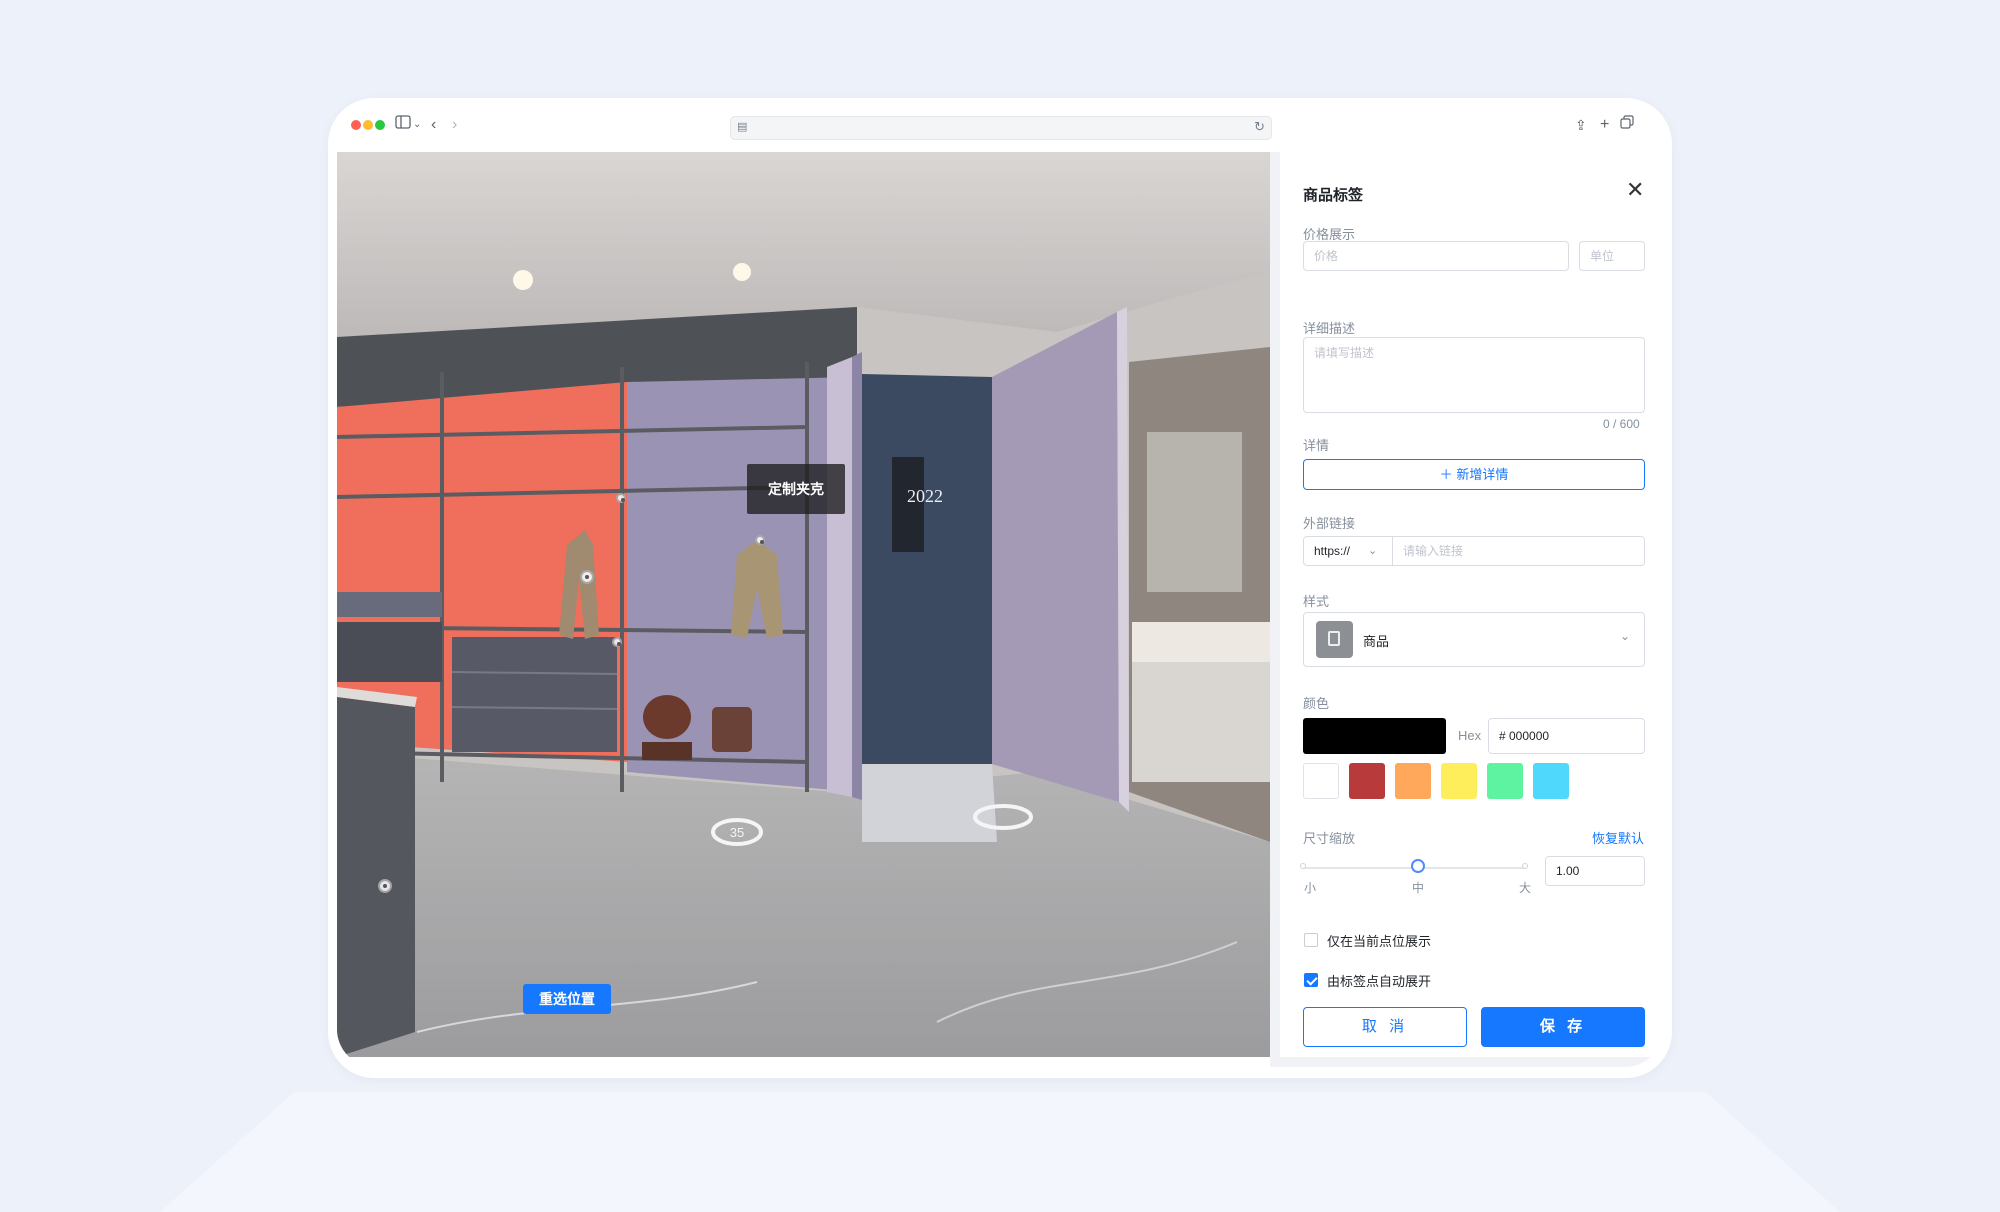 The image size is (2000, 1212). I want to click on protocol-value: https://, so click(1332, 551).